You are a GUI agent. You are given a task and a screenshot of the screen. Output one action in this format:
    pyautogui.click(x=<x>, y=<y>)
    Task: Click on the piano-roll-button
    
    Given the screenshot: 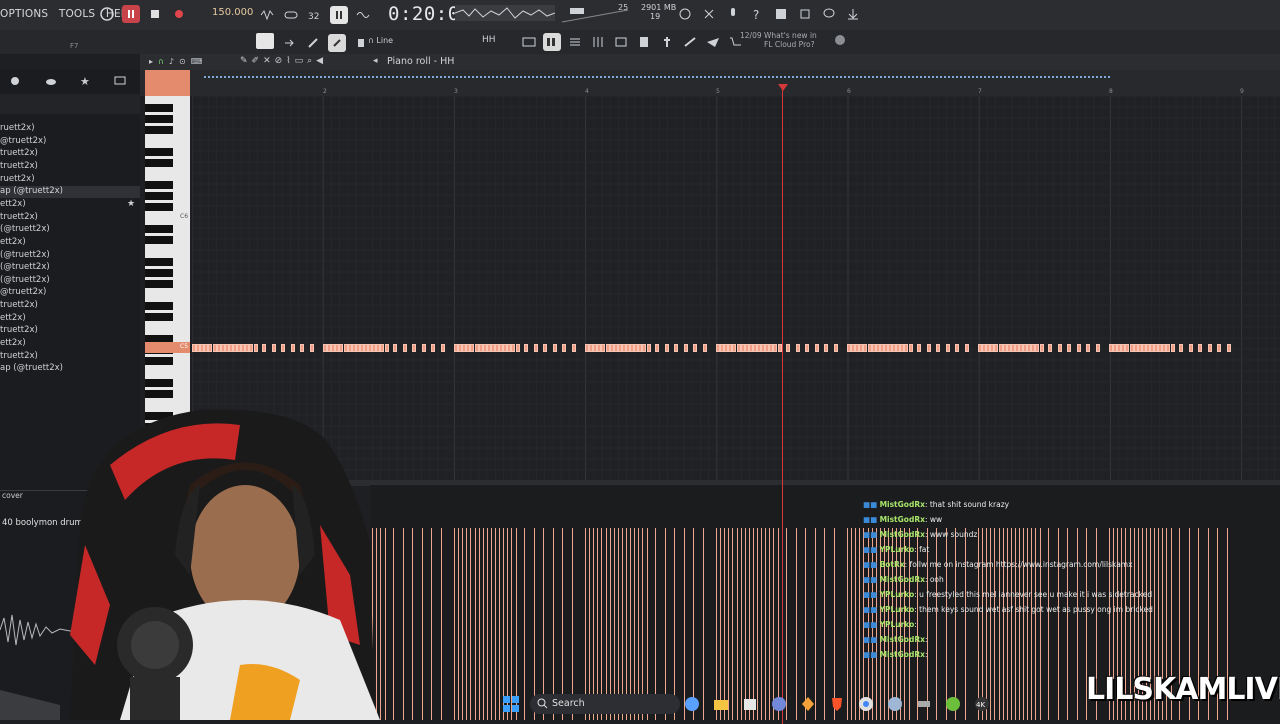 What is the action you would take?
    pyautogui.click(x=265, y=41)
    